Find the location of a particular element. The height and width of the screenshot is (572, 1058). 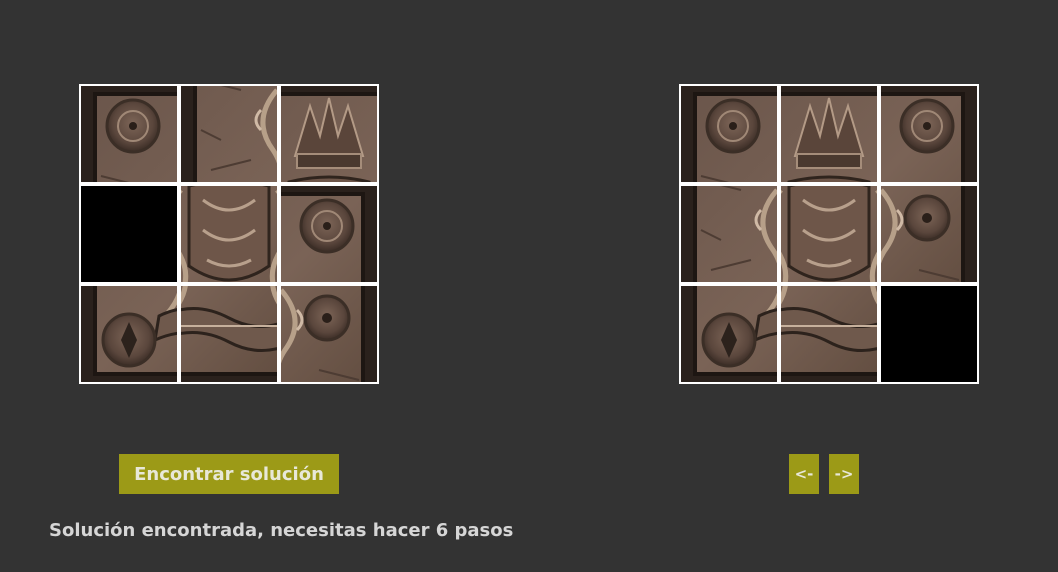

goal-puzzle-board is located at coordinates (829, 234).